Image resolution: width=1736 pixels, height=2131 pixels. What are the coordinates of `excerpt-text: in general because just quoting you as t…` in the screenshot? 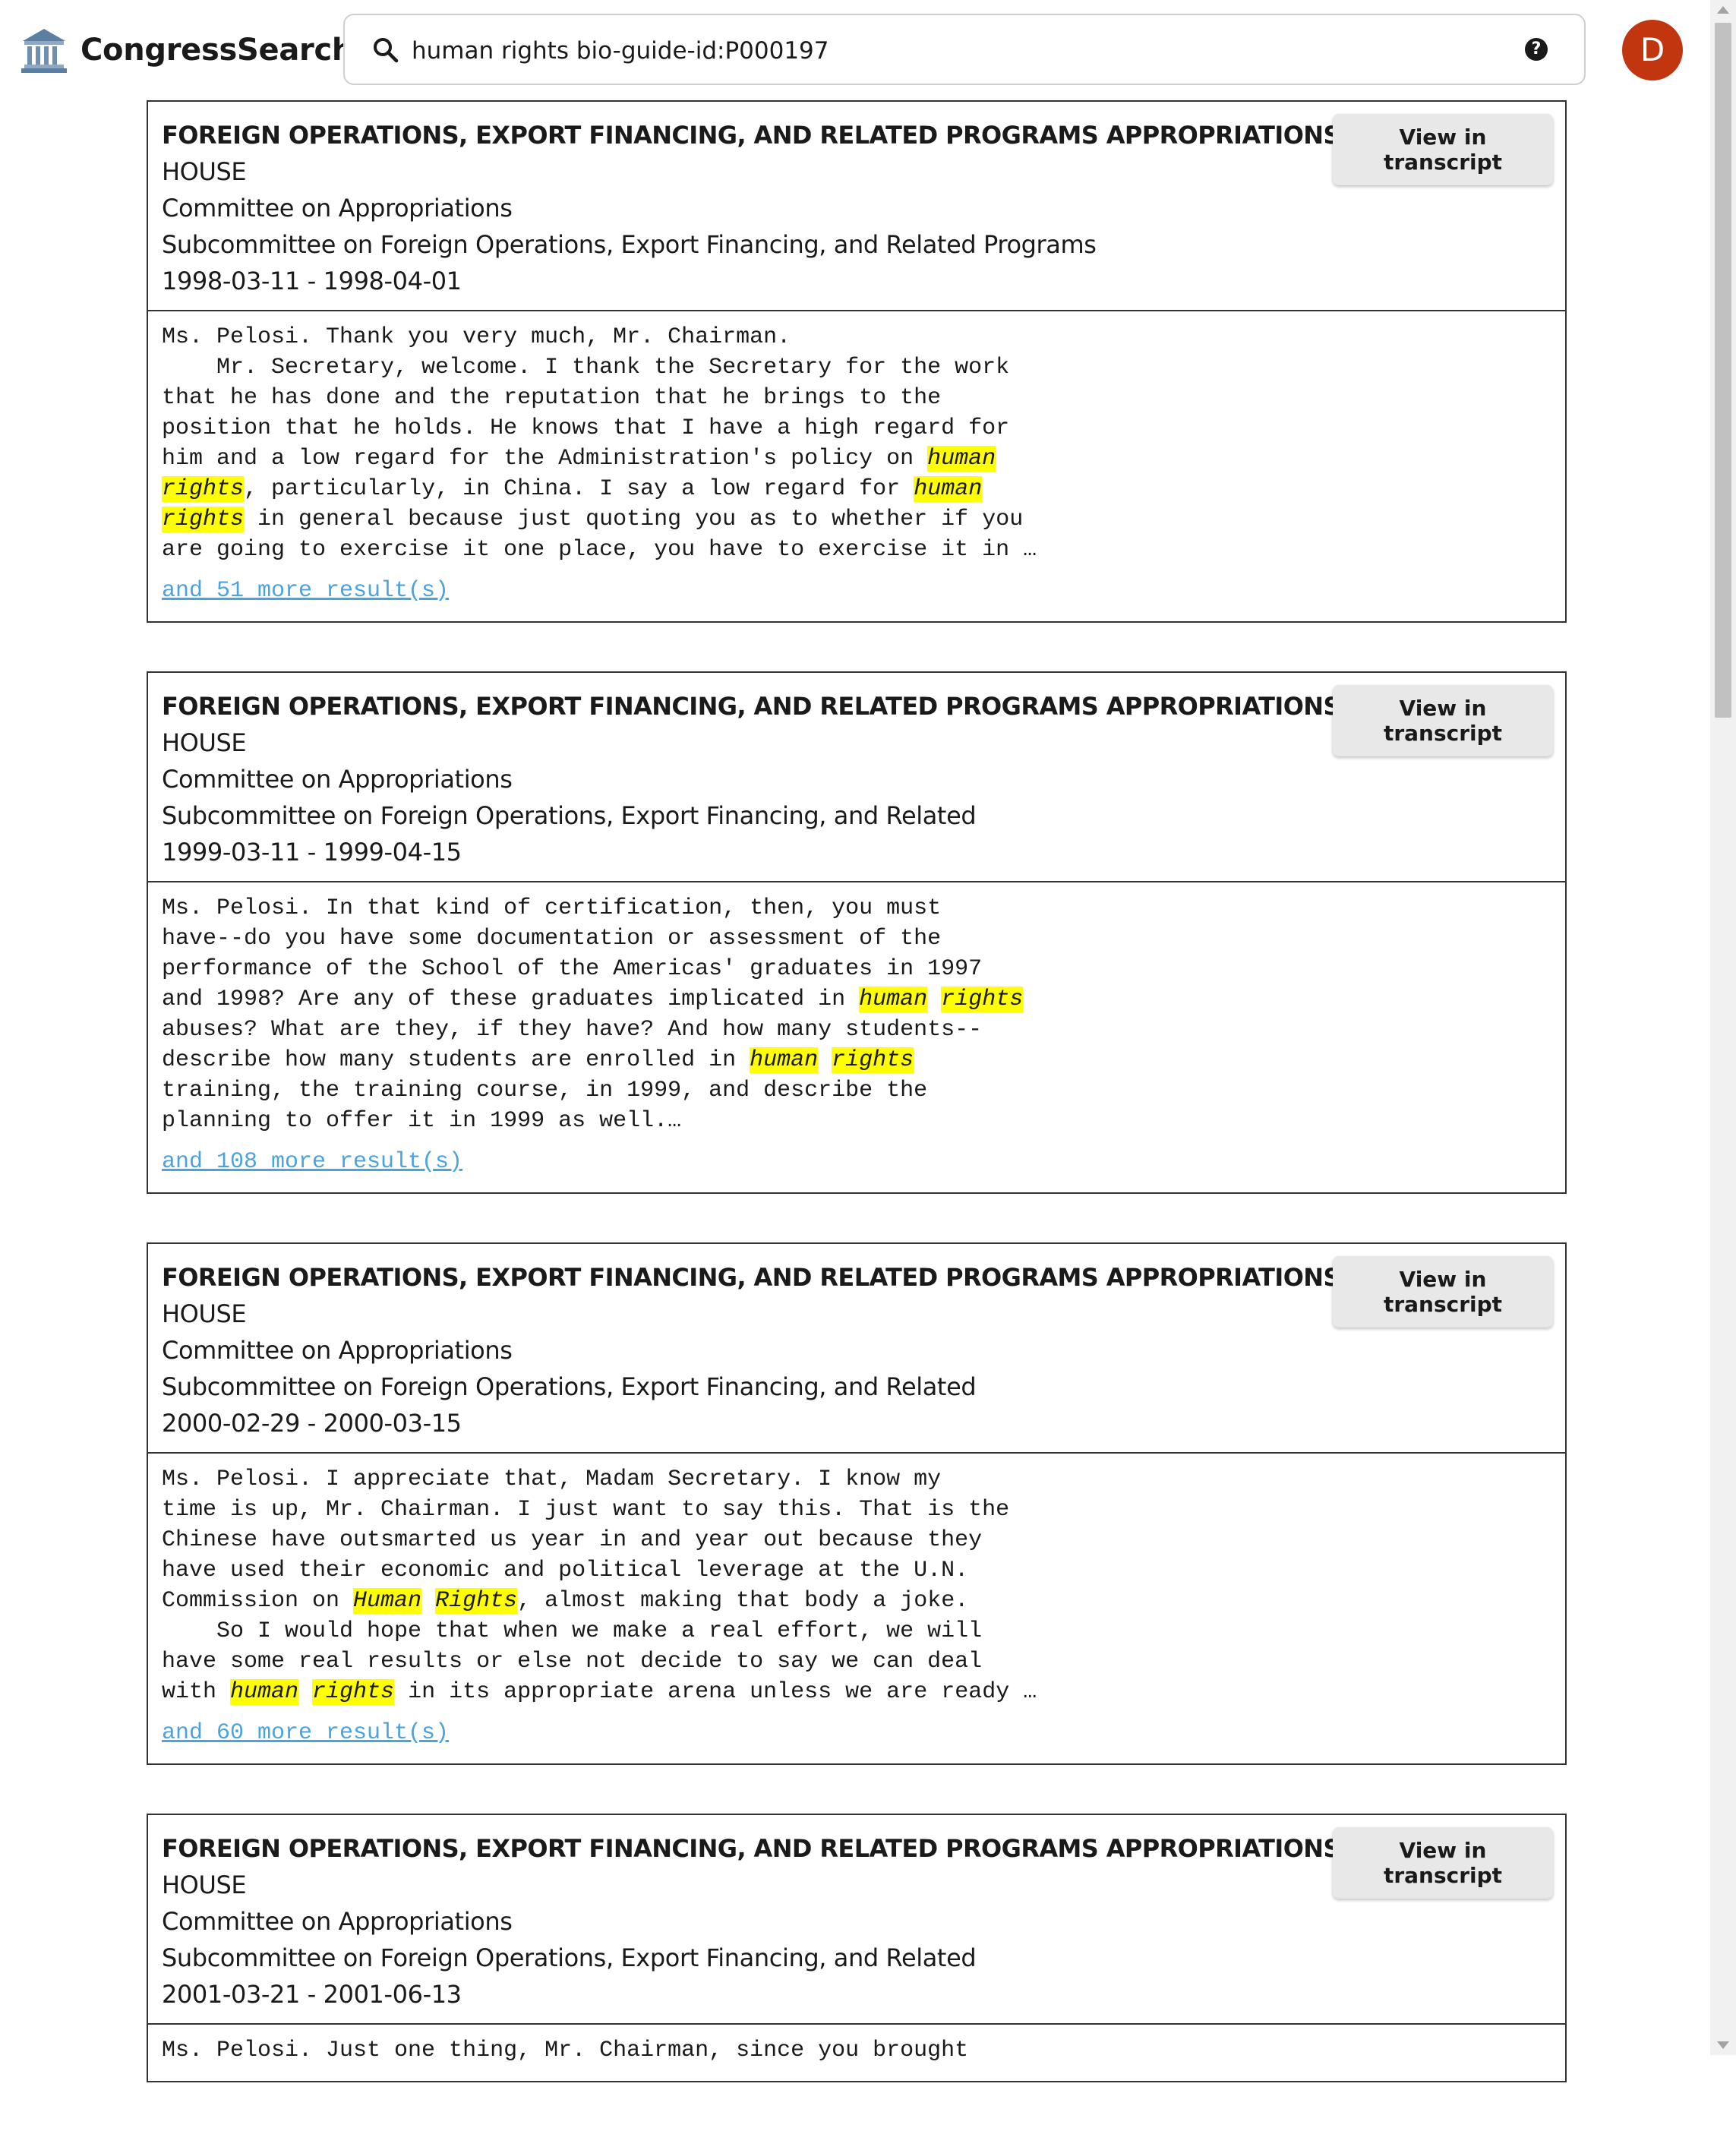 It's located at (634, 519).